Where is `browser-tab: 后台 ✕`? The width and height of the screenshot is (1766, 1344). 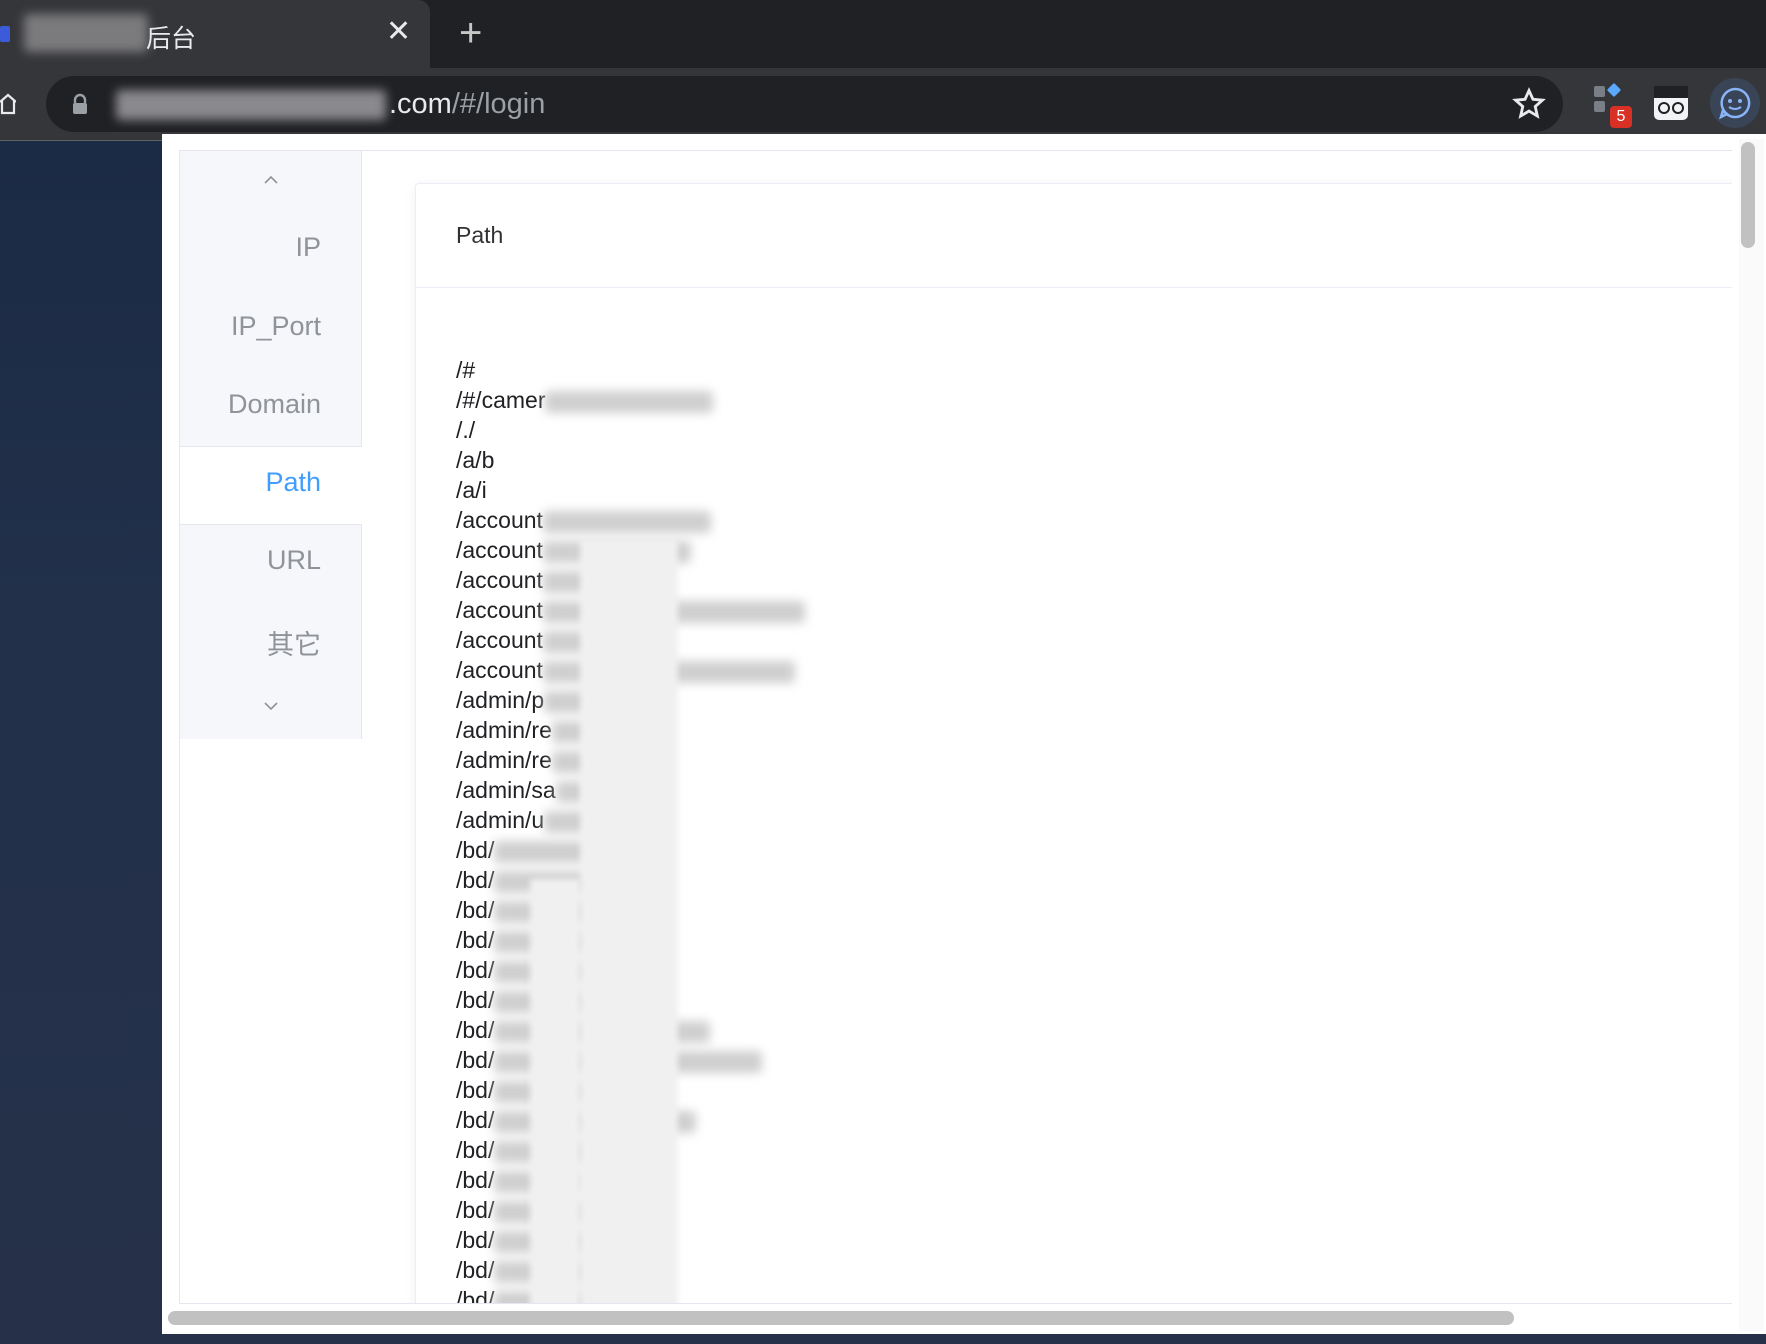 browser-tab: 后台 ✕ is located at coordinates (215, 34).